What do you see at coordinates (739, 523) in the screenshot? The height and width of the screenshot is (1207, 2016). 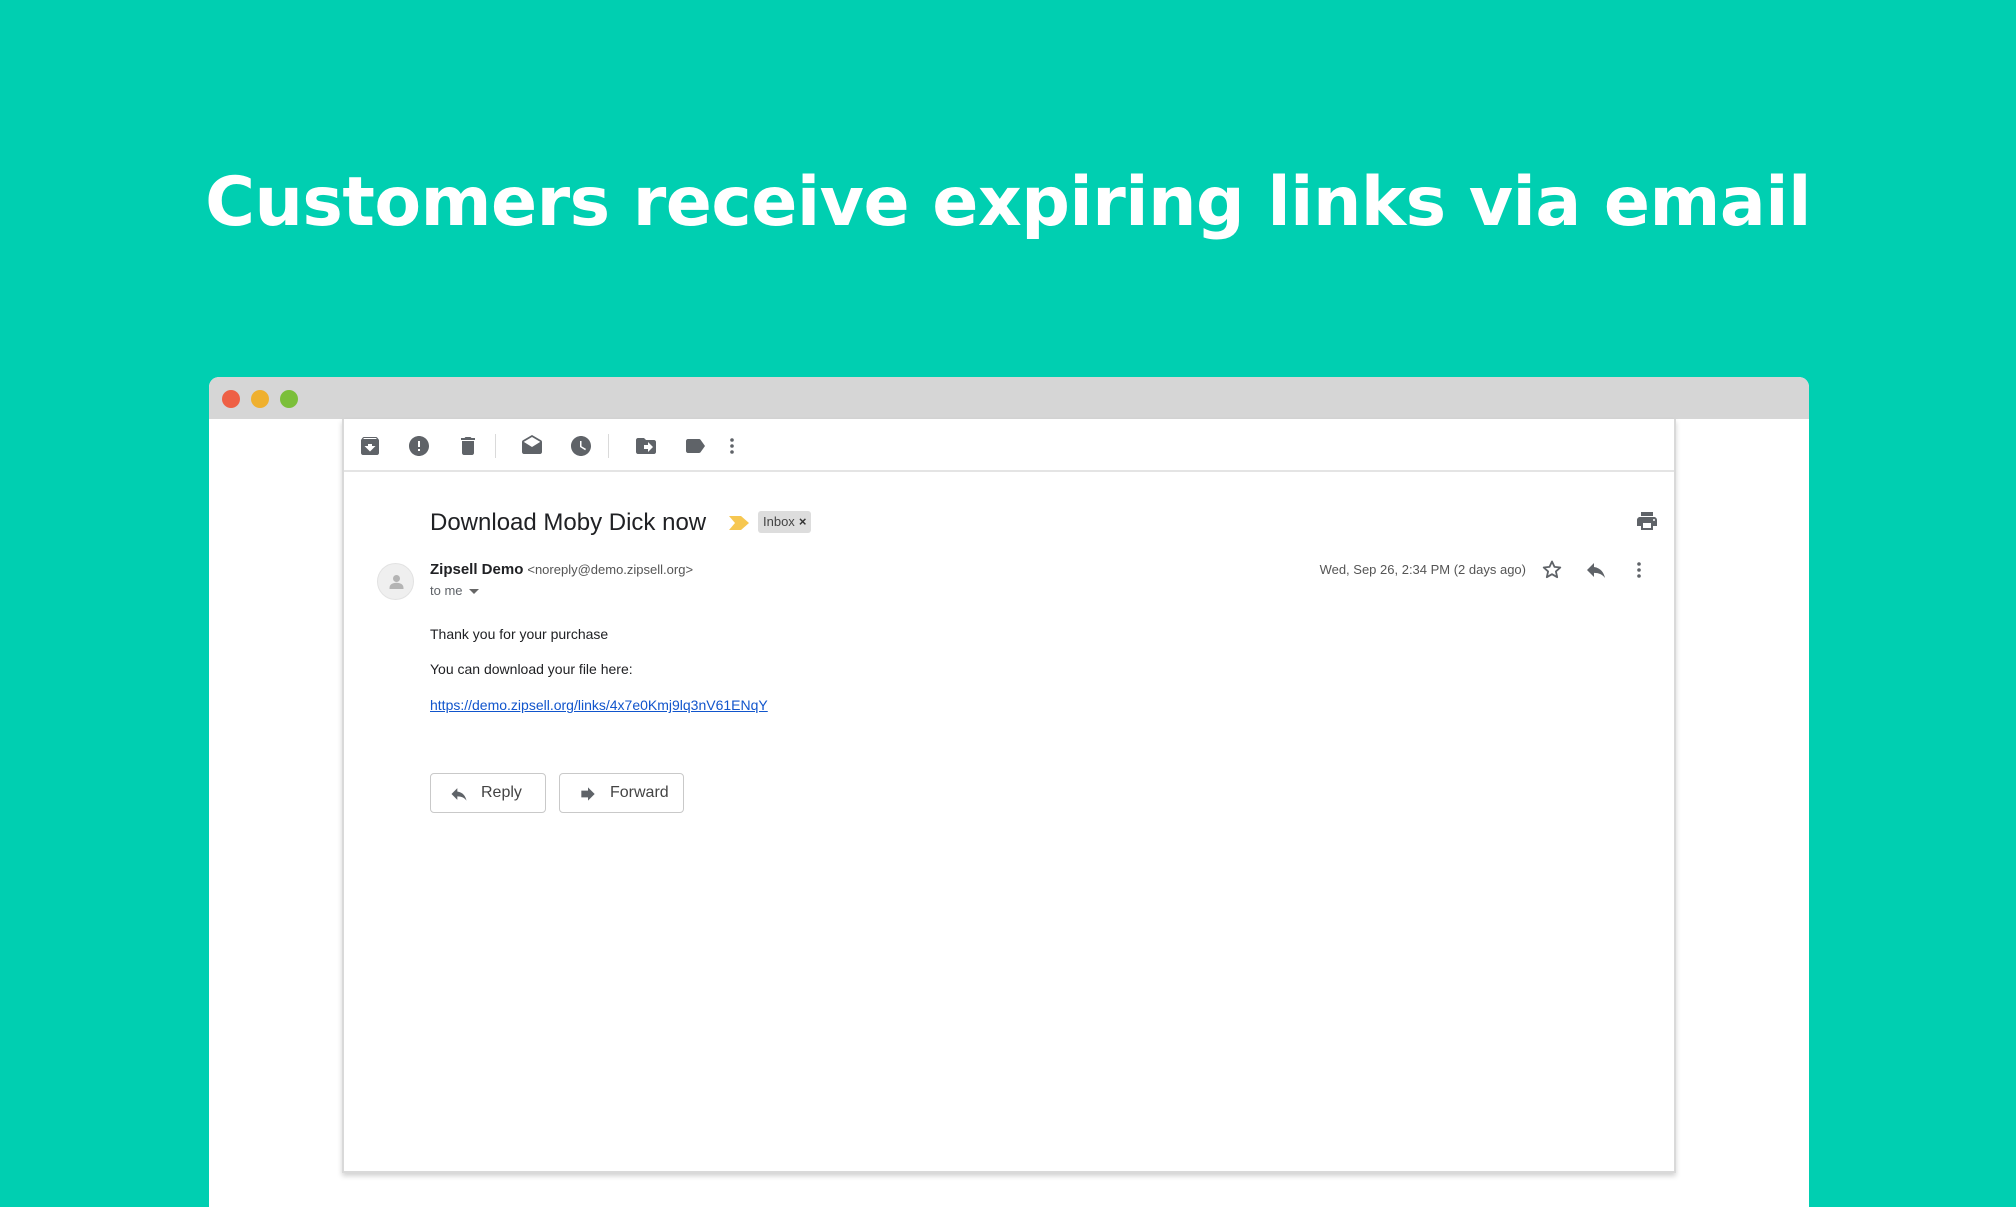 I see `importance-marker-icon` at bounding box center [739, 523].